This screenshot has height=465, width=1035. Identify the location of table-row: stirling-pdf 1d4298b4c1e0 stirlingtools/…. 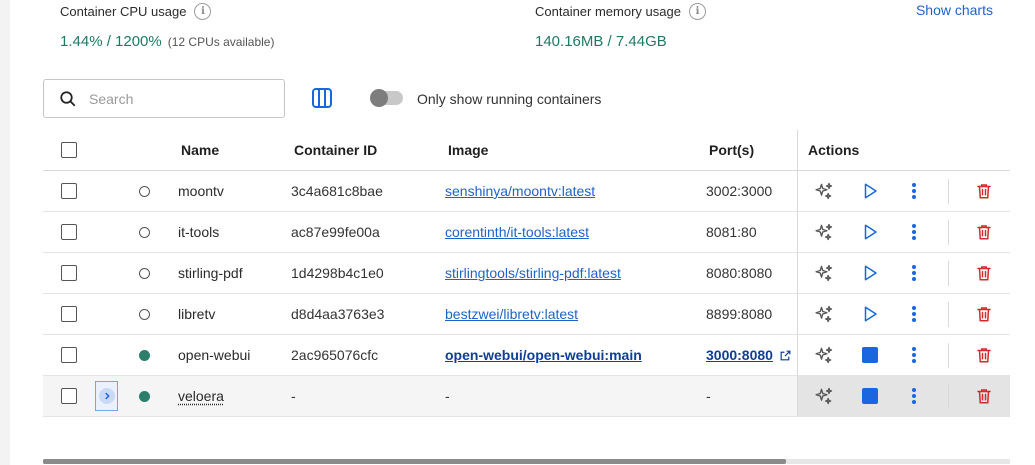
(526, 273).